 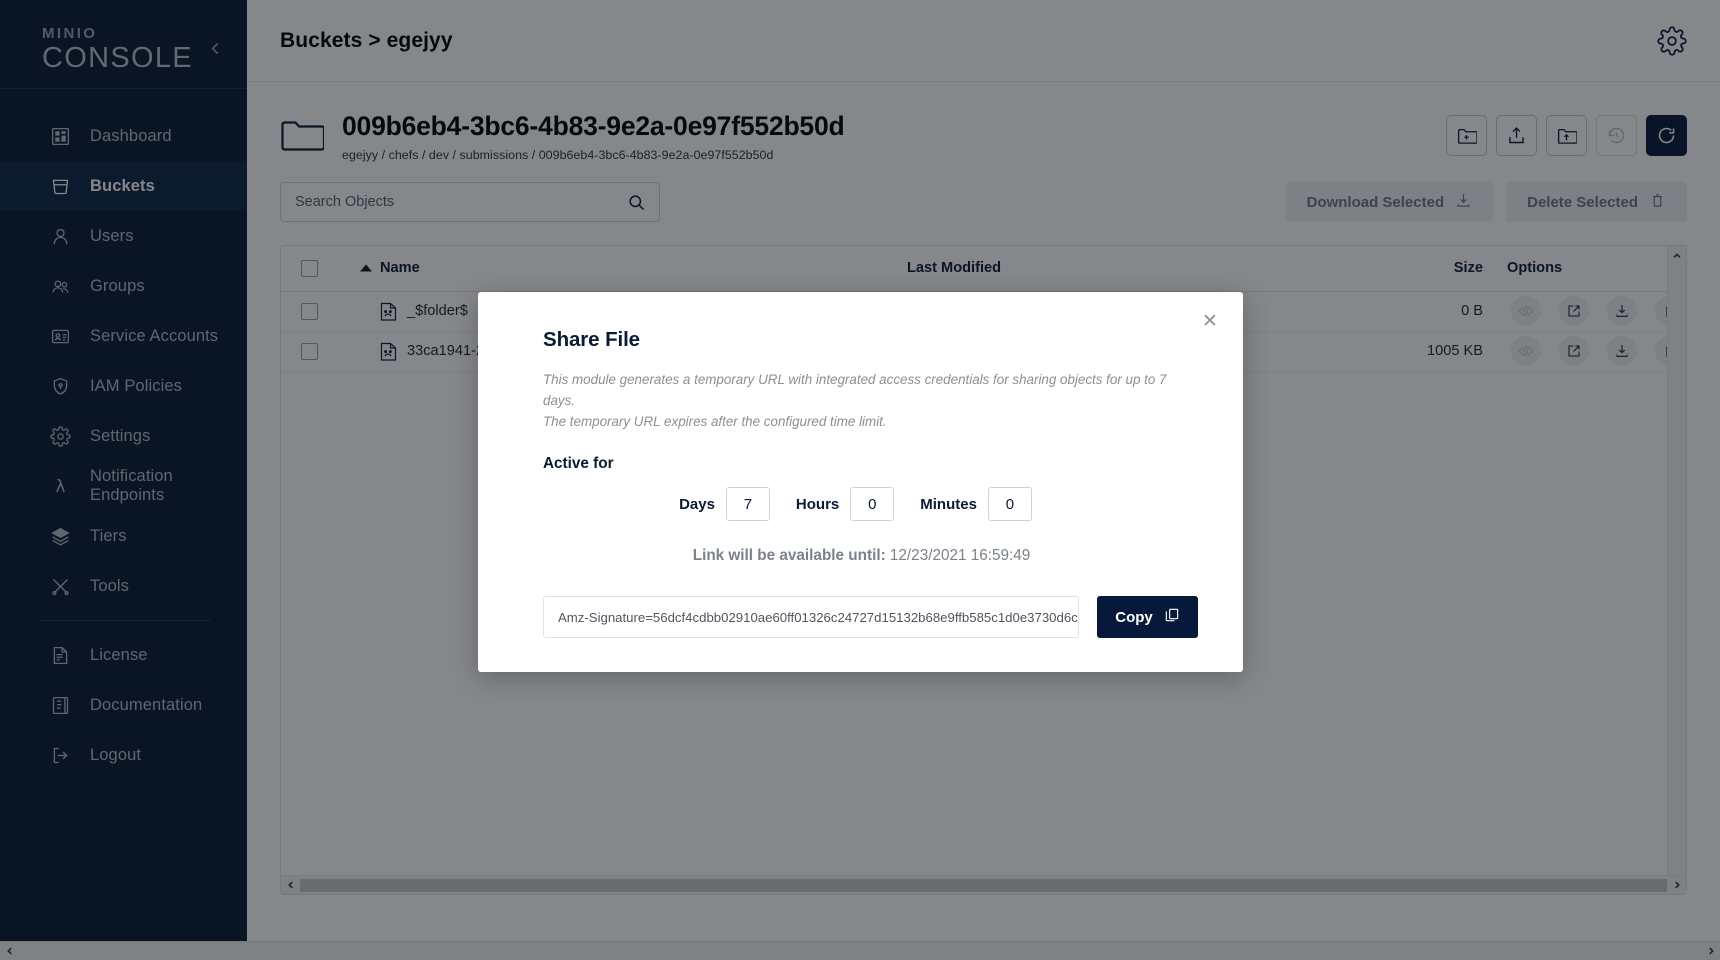 I want to click on active-for-label: Active for, so click(x=578, y=464).